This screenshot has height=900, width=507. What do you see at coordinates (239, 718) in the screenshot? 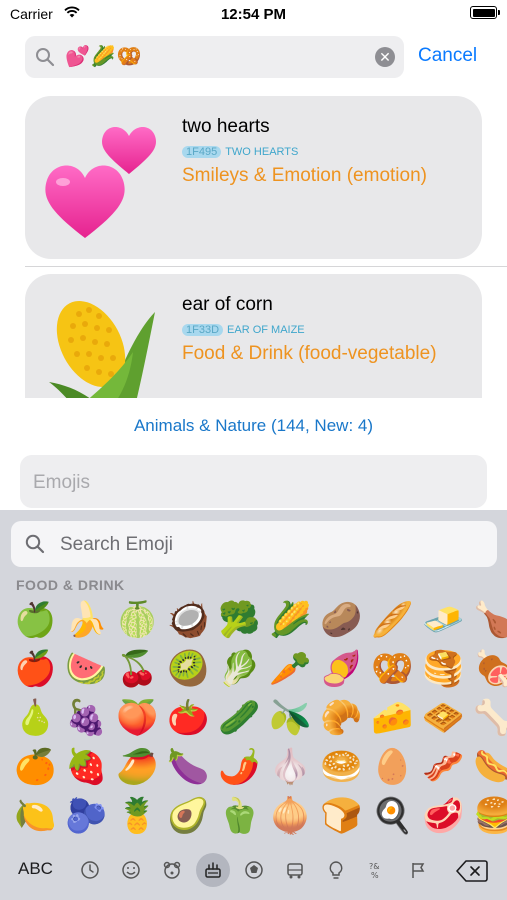
I see `emoji-key: 🥒` at bounding box center [239, 718].